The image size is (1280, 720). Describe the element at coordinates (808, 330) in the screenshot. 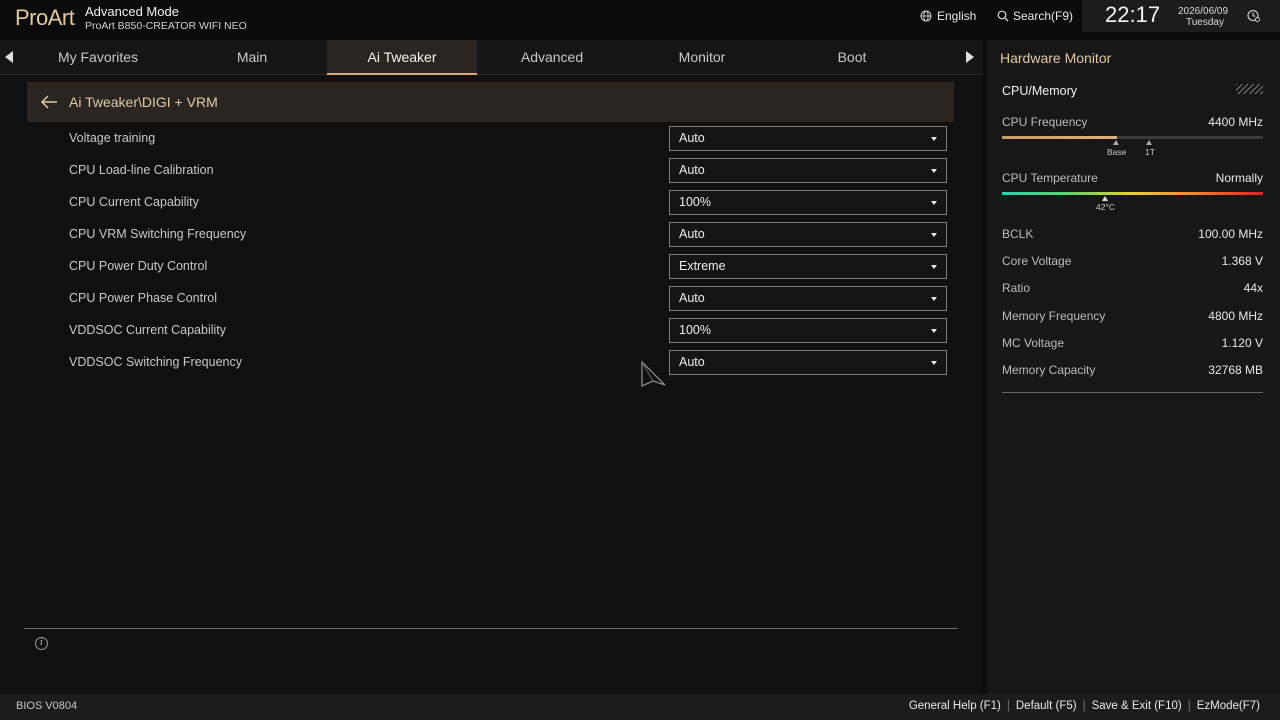

I see `vddsoc-current-select: 100%` at that location.